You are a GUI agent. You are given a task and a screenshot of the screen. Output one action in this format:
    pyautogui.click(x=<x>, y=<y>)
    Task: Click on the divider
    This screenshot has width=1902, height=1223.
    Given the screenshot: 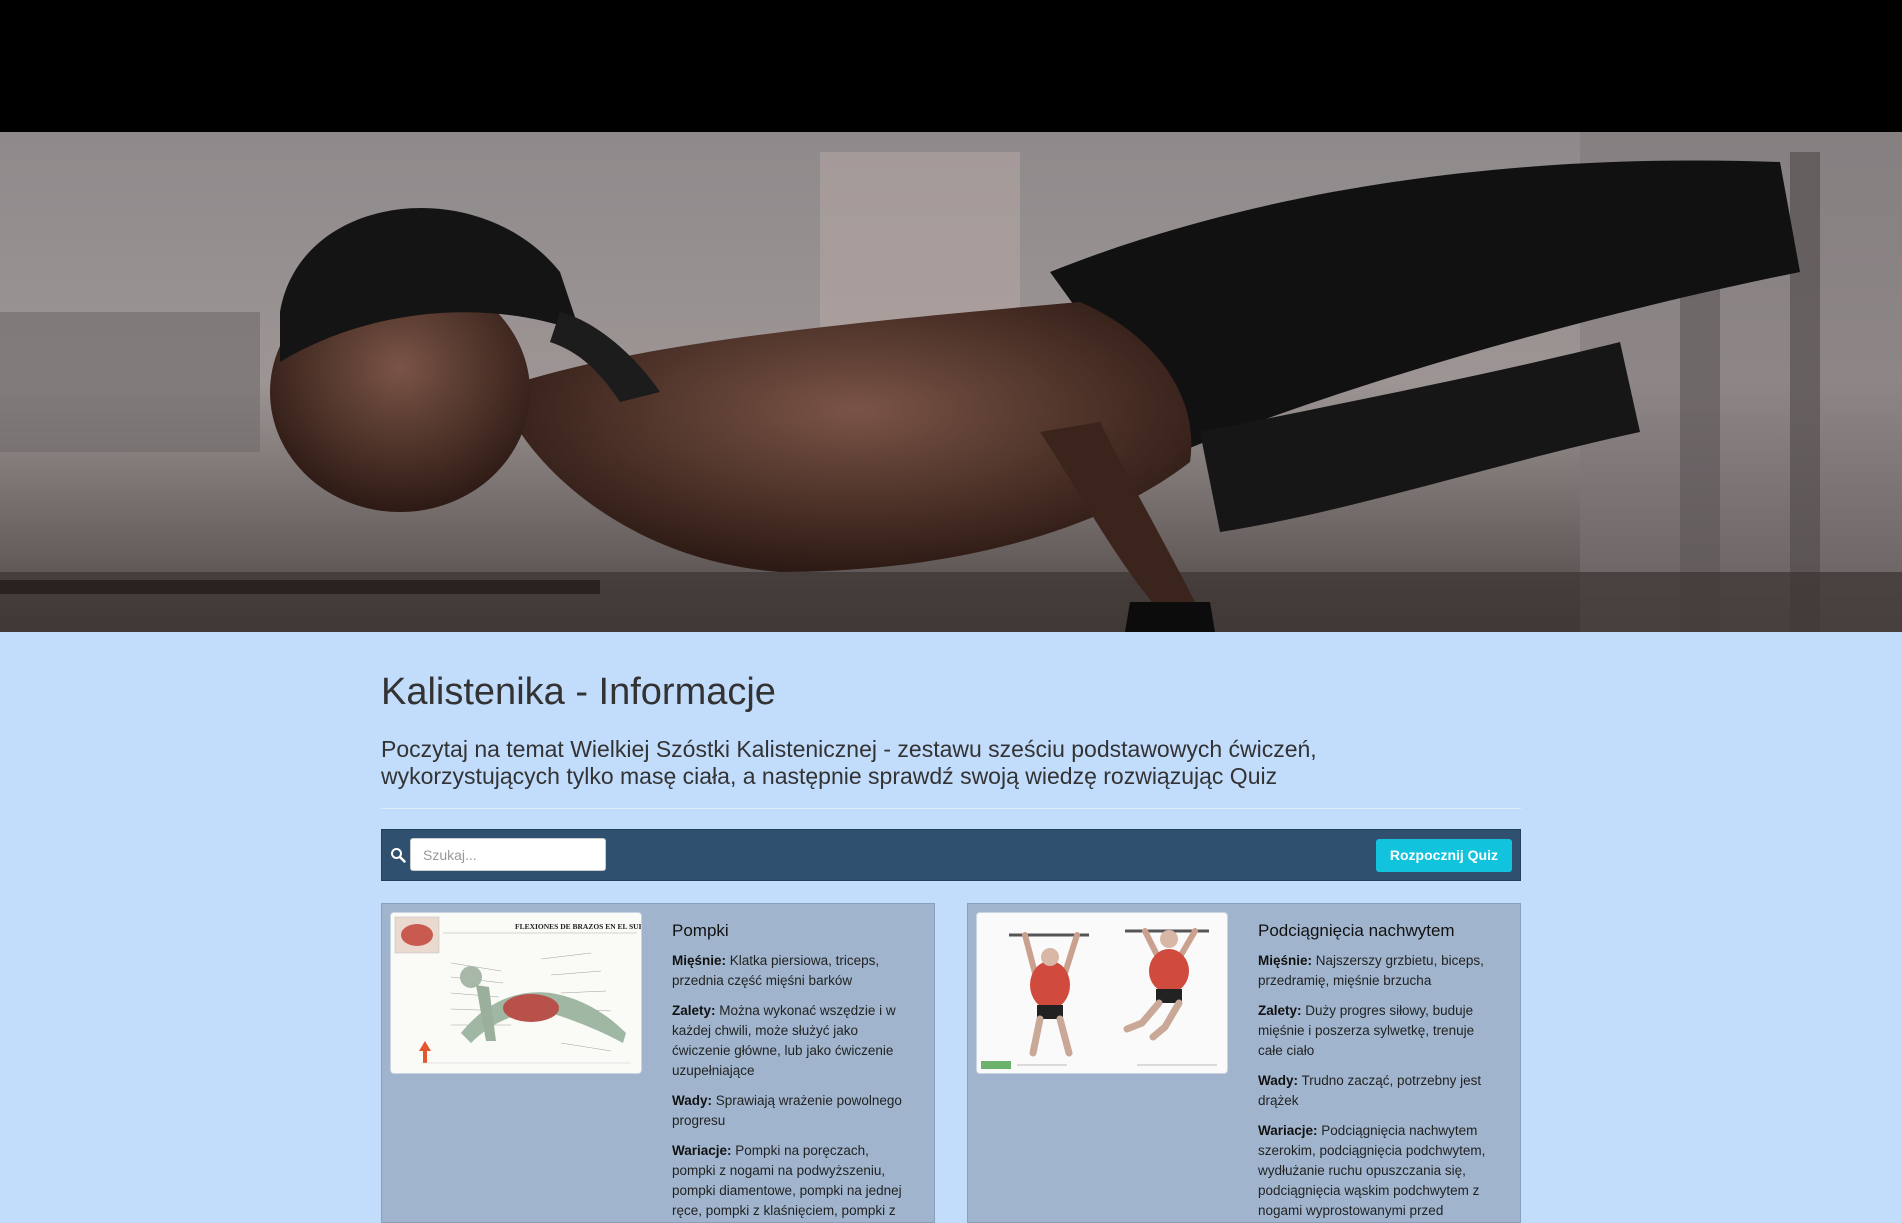 What is the action you would take?
    pyautogui.click(x=951, y=808)
    